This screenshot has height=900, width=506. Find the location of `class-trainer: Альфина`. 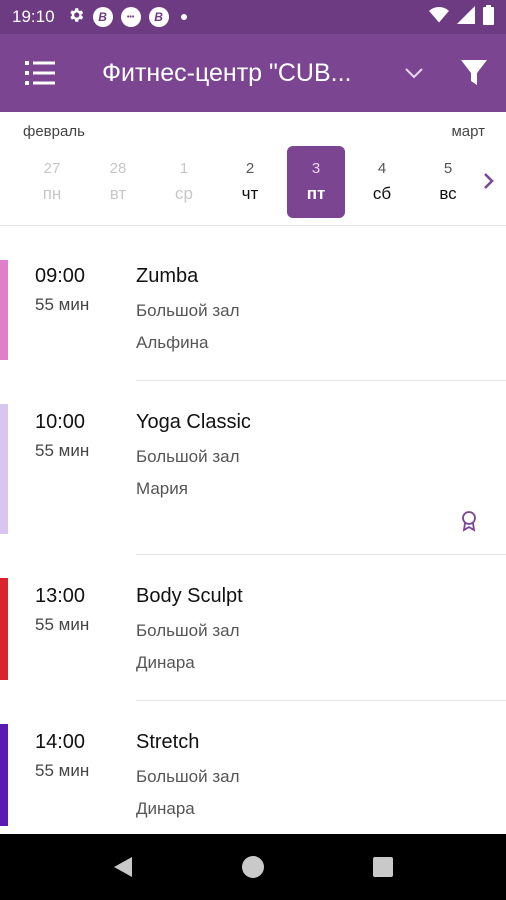

class-trainer: Альфина is located at coordinates (172, 342).